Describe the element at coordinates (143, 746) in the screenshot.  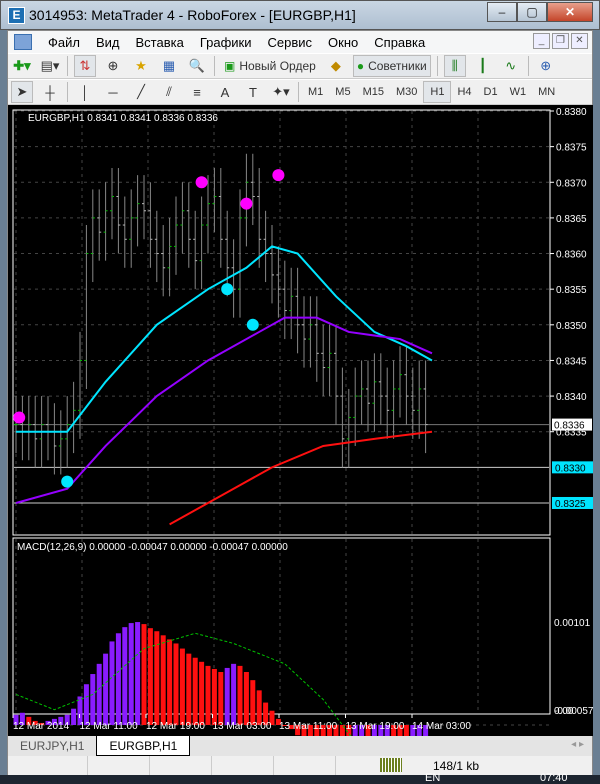
I see `tab-eurgbp: EURGBP,H1` at that location.